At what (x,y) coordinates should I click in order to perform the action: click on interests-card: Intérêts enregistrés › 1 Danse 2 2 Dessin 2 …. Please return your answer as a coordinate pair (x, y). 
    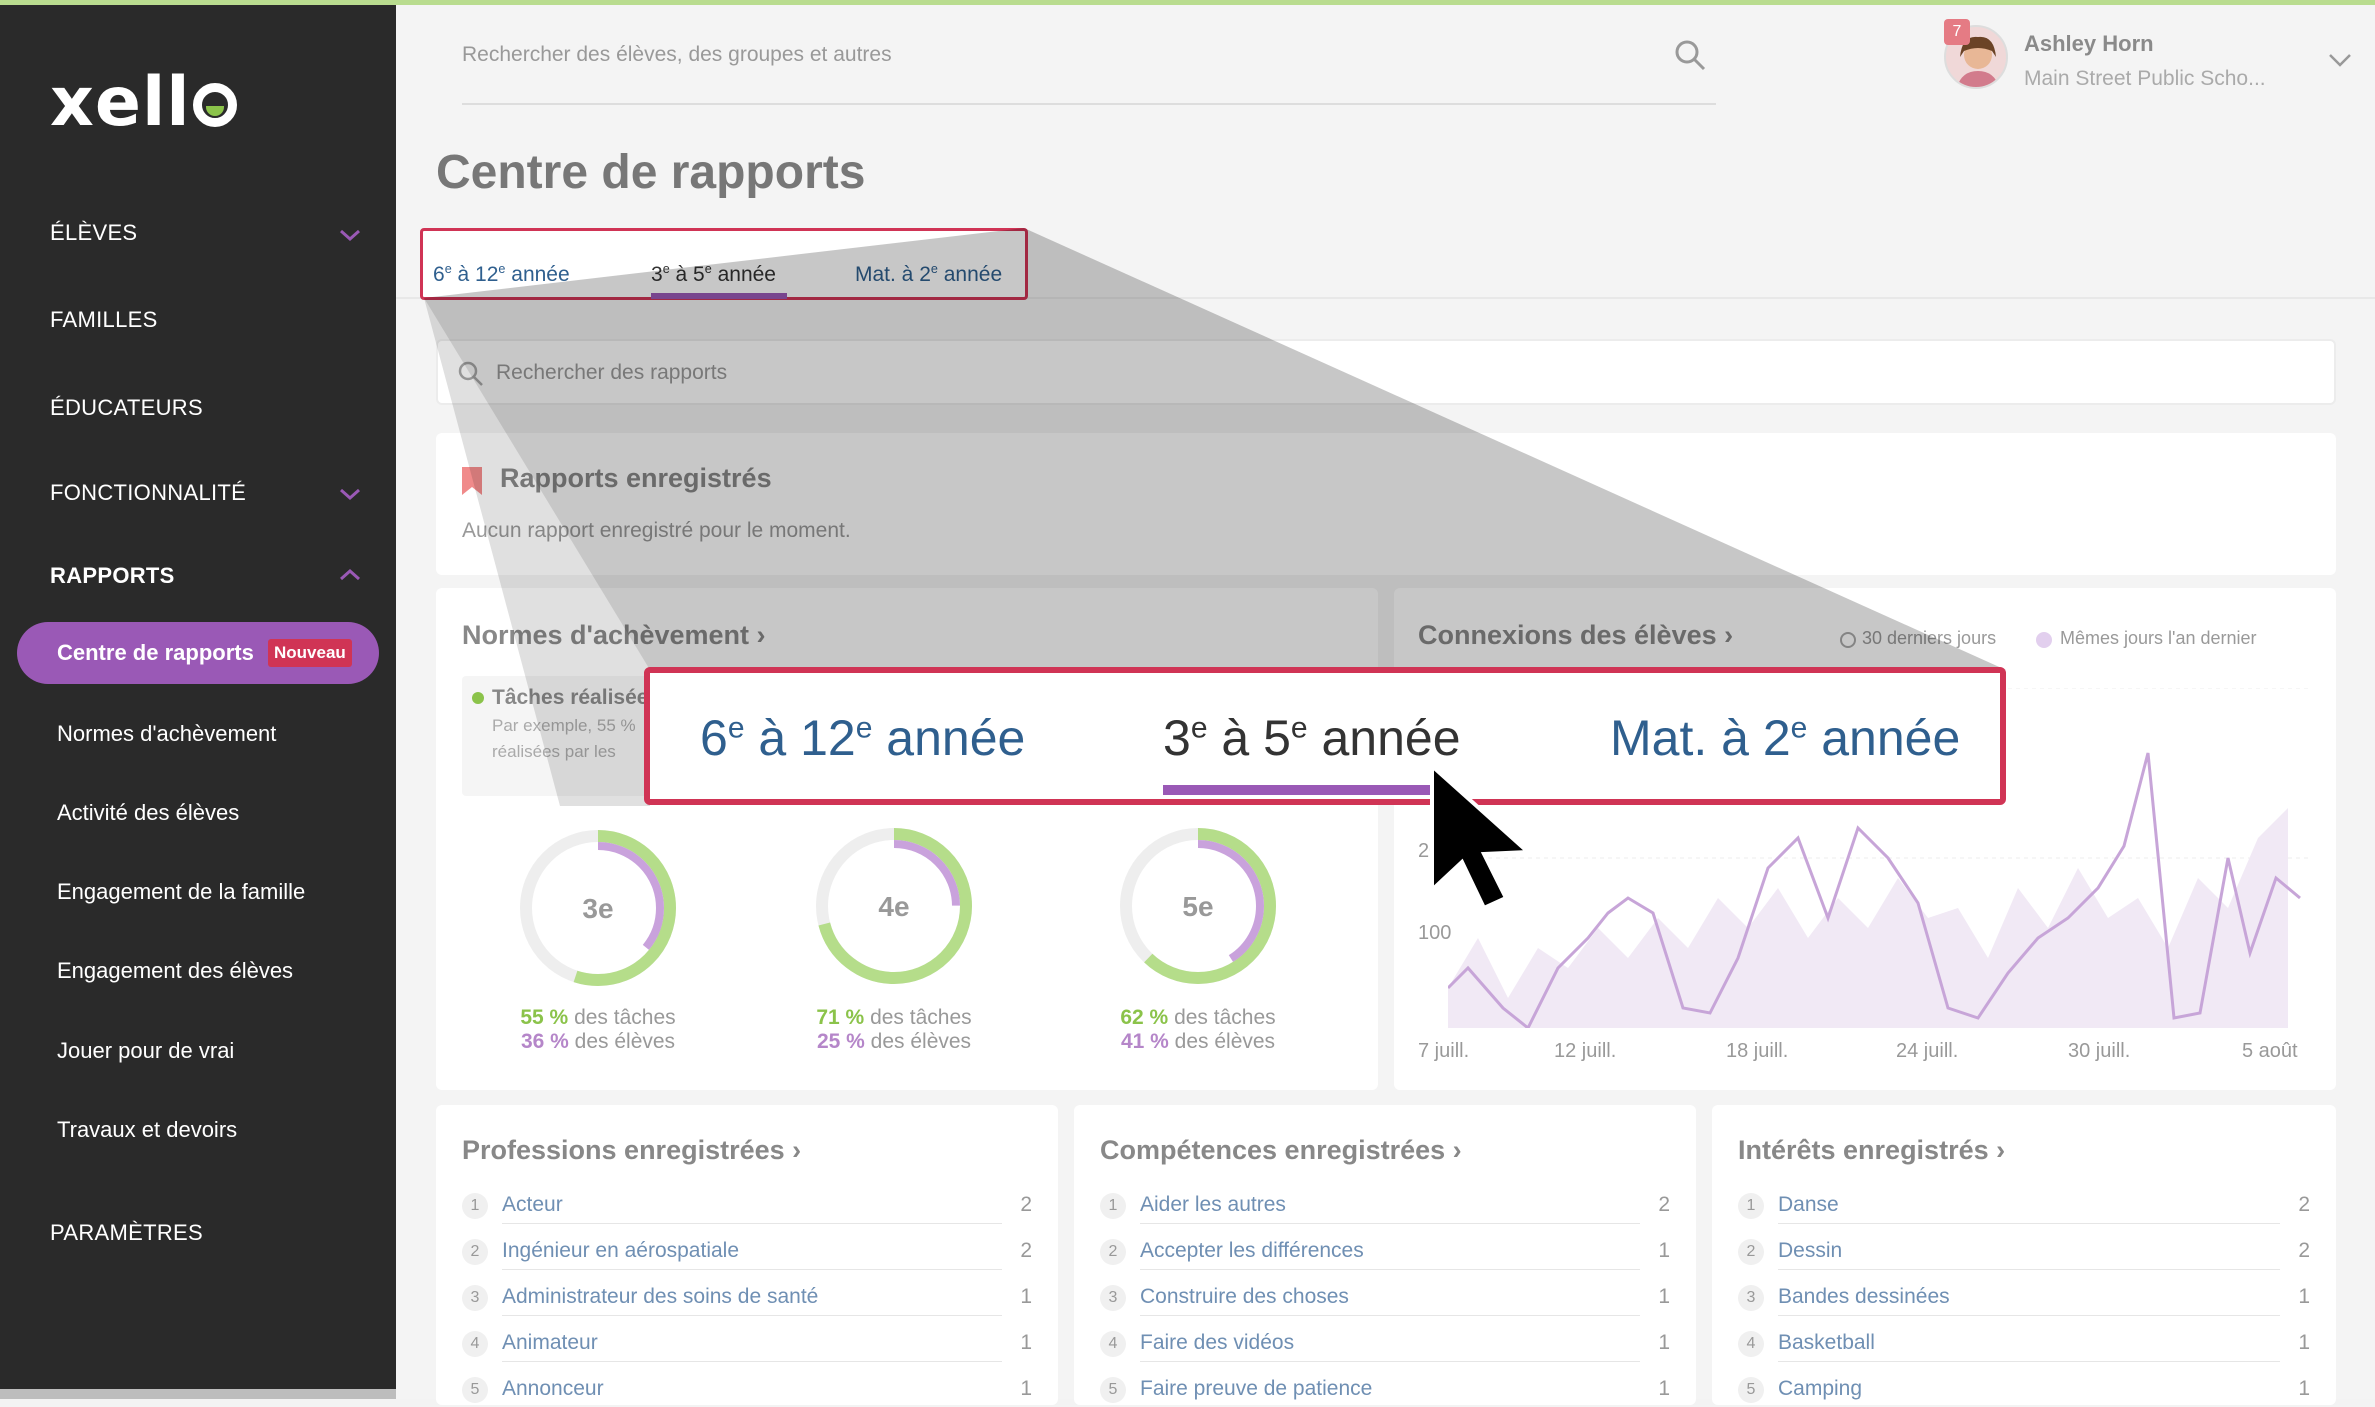
    Looking at the image, I should click on (2024, 1255).